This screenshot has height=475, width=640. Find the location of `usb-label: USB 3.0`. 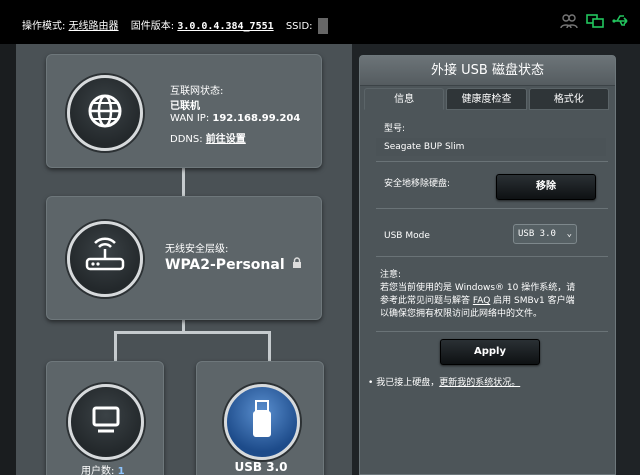

usb-label: USB 3.0 is located at coordinates (261, 467).